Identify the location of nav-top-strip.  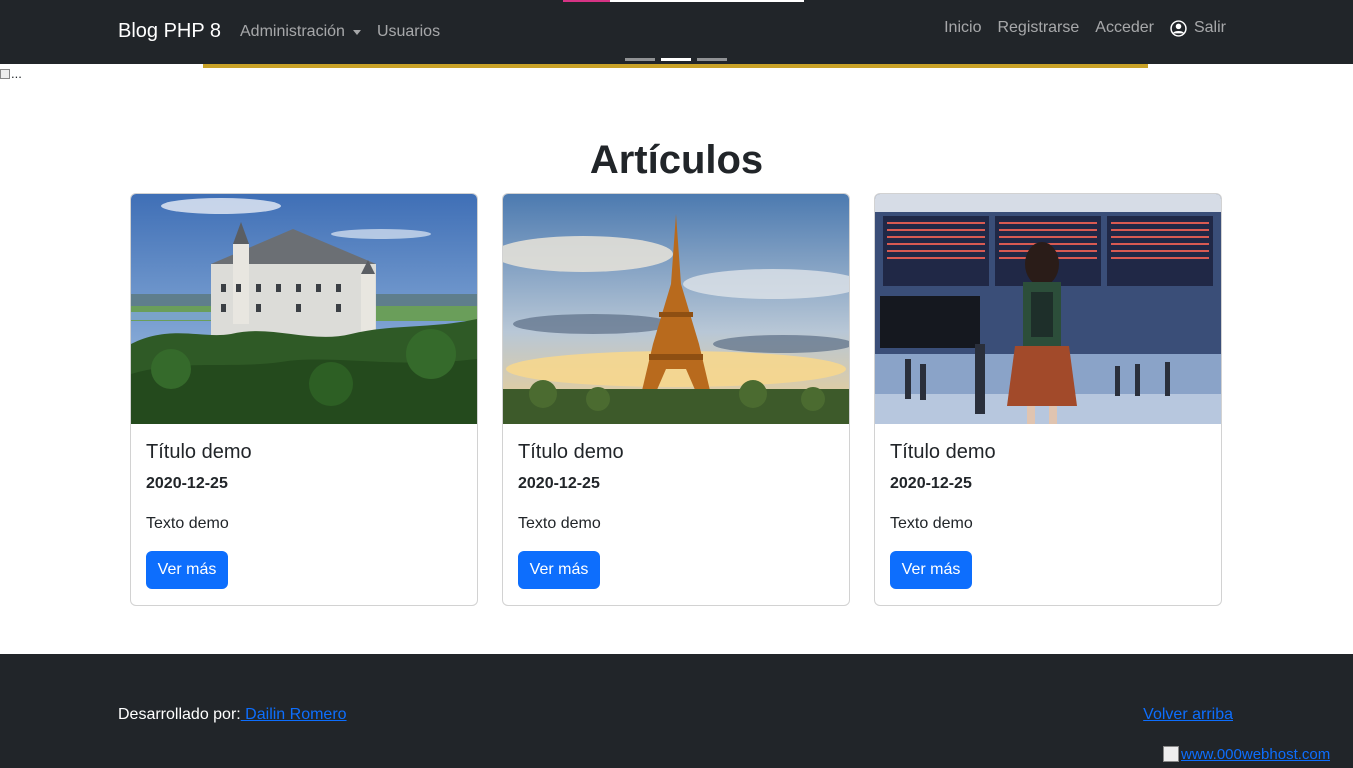
(683, 1).